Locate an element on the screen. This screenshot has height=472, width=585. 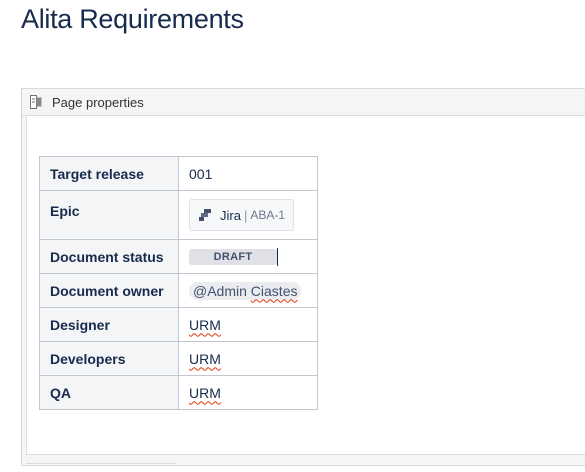
epic-label: Epic is located at coordinates (109, 215).